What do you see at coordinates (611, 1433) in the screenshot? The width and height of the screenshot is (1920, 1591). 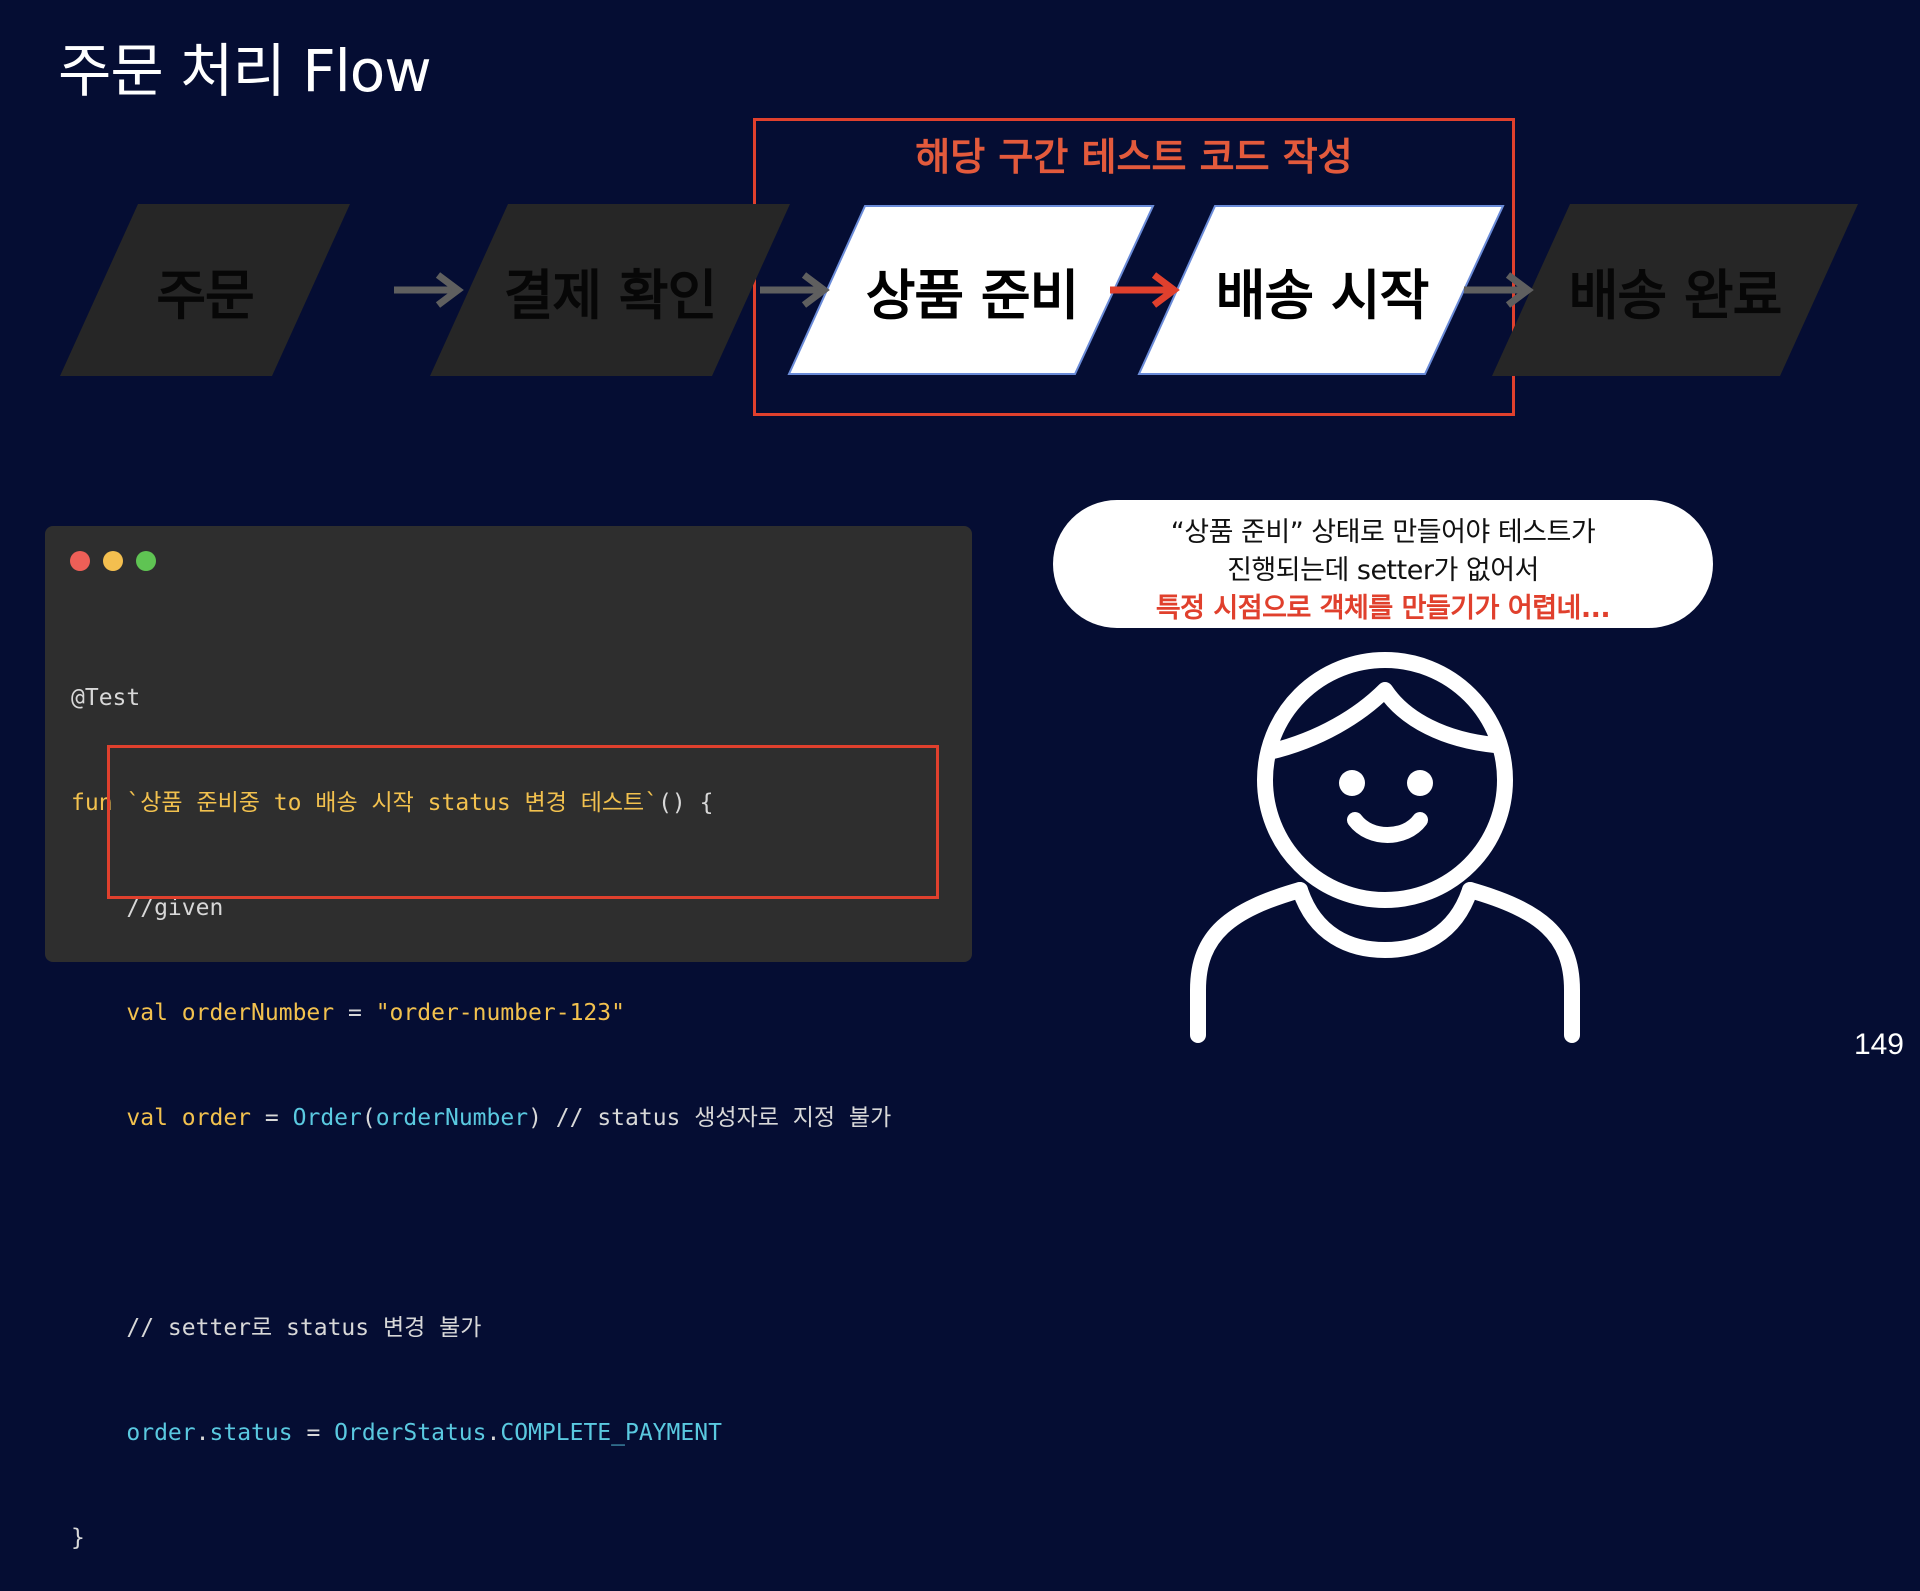 I see `enum-constant: COMPLETE_PAYMENT` at bounding box center [611, 1433].